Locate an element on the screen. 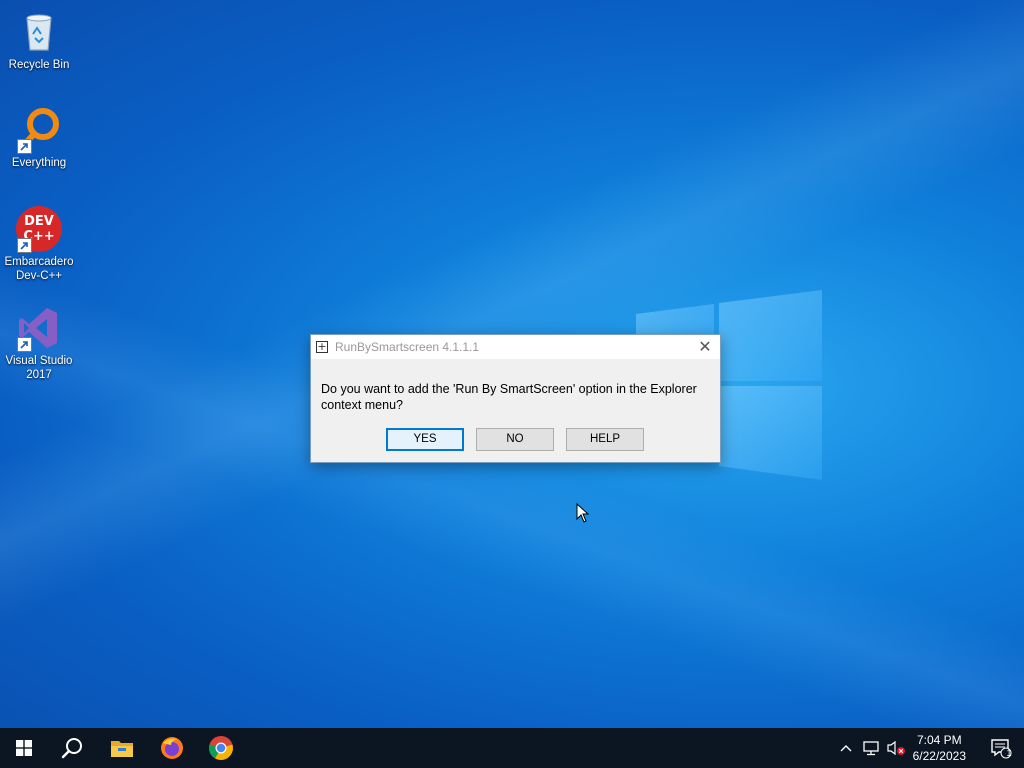  devcpp-icon: DEV C++ is located at coordinates (39, 229).